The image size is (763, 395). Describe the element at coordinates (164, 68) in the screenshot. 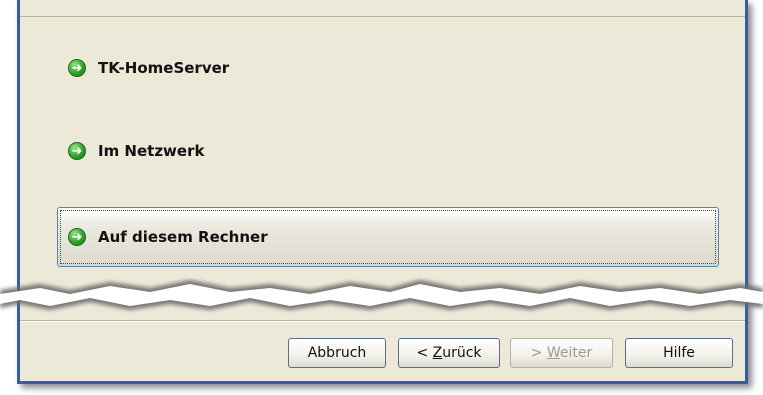

I see `option-label: TK-HomeServer` at that location.